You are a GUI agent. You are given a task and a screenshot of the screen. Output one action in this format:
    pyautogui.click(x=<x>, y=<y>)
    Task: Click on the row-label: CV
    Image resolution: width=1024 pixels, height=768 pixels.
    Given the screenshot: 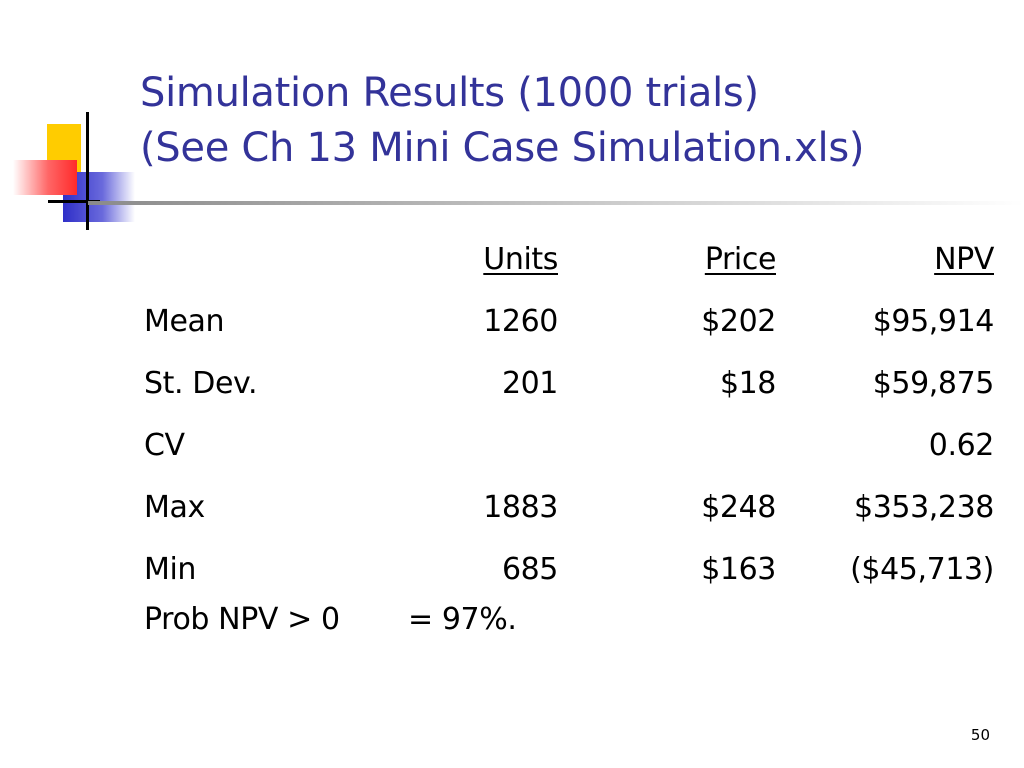 What is the action you would take?
    pyautogui.click(x=164, y=445)
    